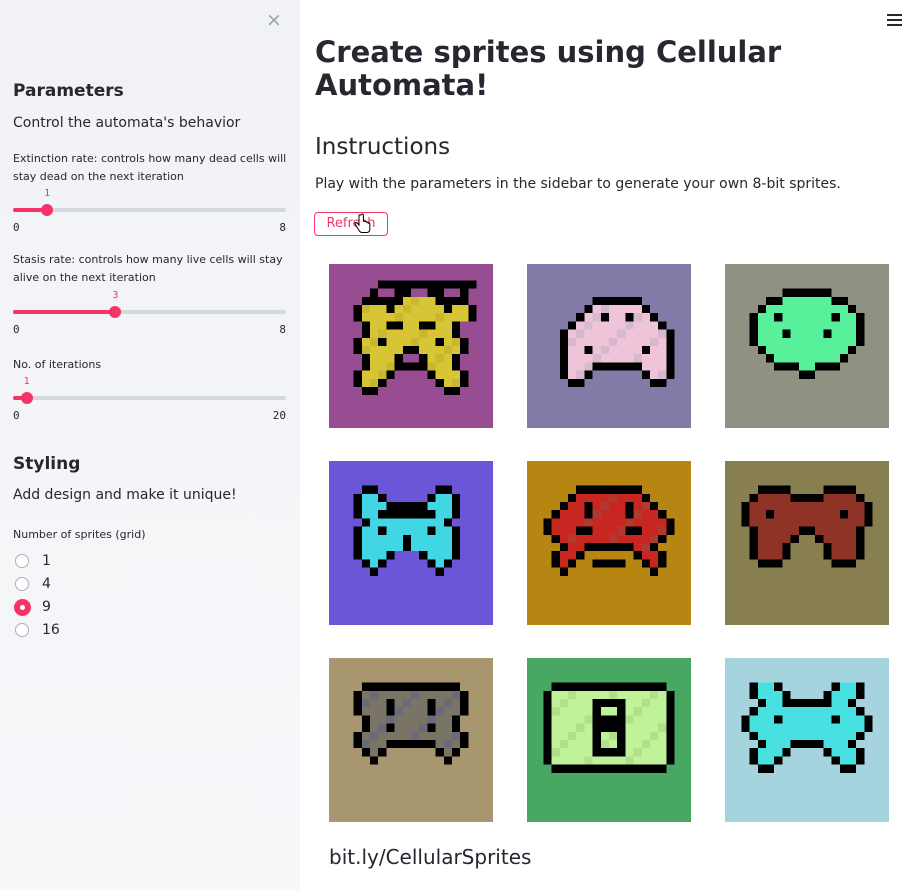  Describe the element at coordinates (33, 584) in the screenshot. I see `radio-option-4: 4` at that location.